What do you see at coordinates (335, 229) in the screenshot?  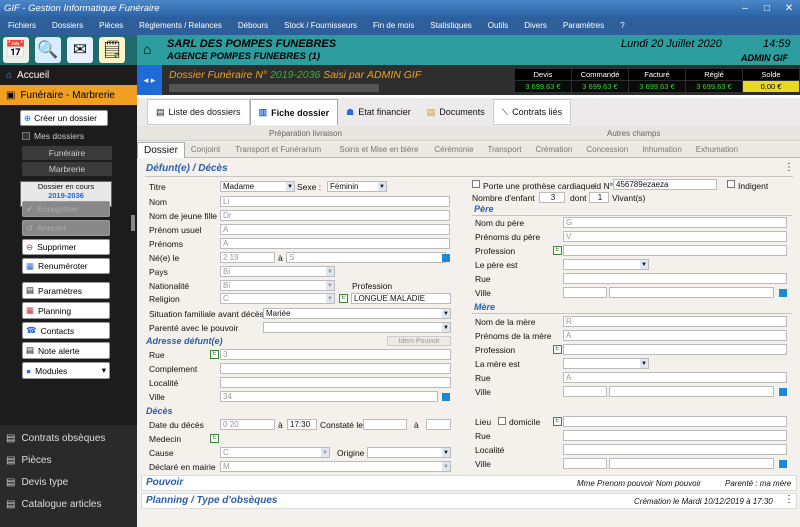 I see `prenom-usuel-input: A` at bounding box center [335, 229].